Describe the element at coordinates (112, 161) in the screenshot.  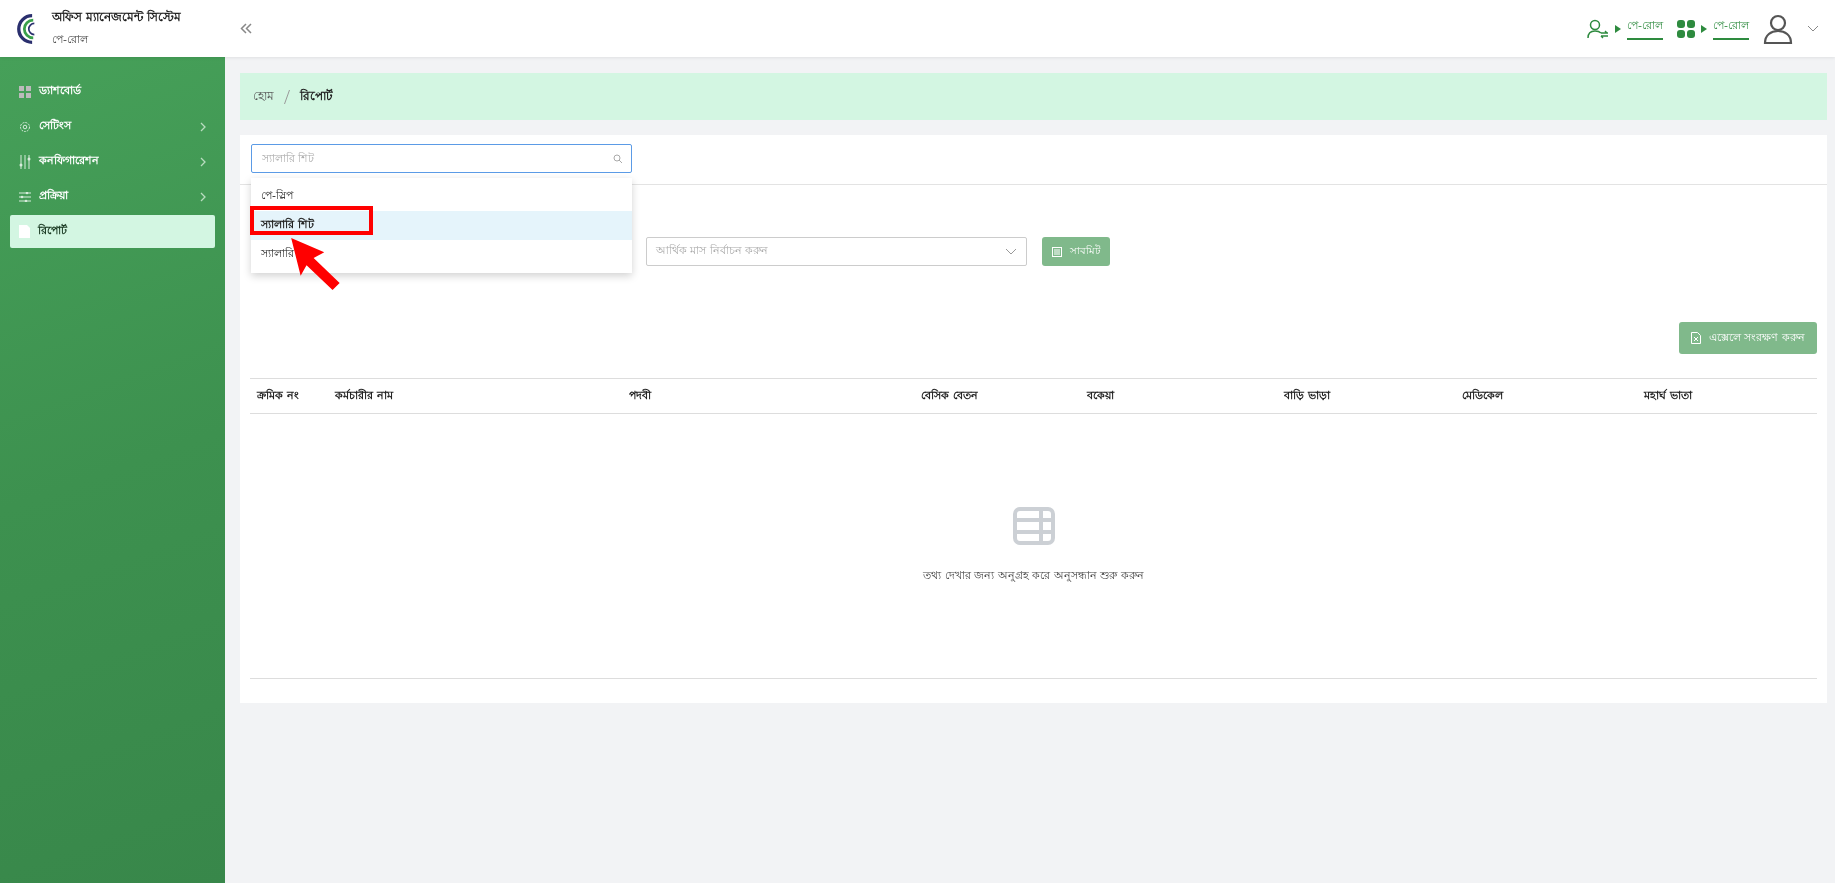
I see `sidebar-item: কনফিগারেশন` at that location.